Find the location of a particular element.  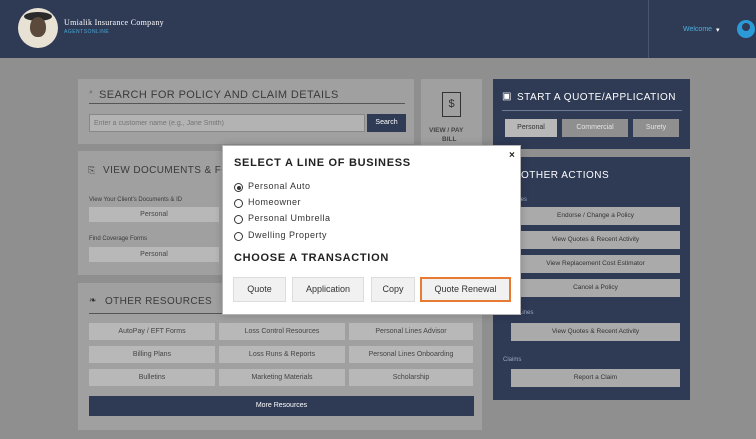

quote-divider is located at coordinates (592, 110).